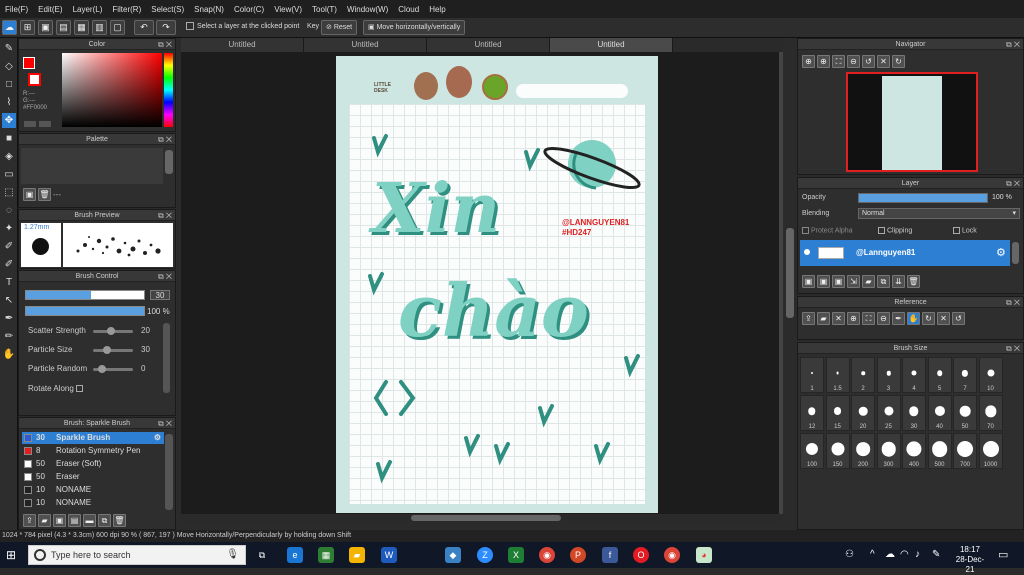 This screenshot has height=575, width=1024. I want to click on canvas-hscroll-thumb, so click(486, 518).